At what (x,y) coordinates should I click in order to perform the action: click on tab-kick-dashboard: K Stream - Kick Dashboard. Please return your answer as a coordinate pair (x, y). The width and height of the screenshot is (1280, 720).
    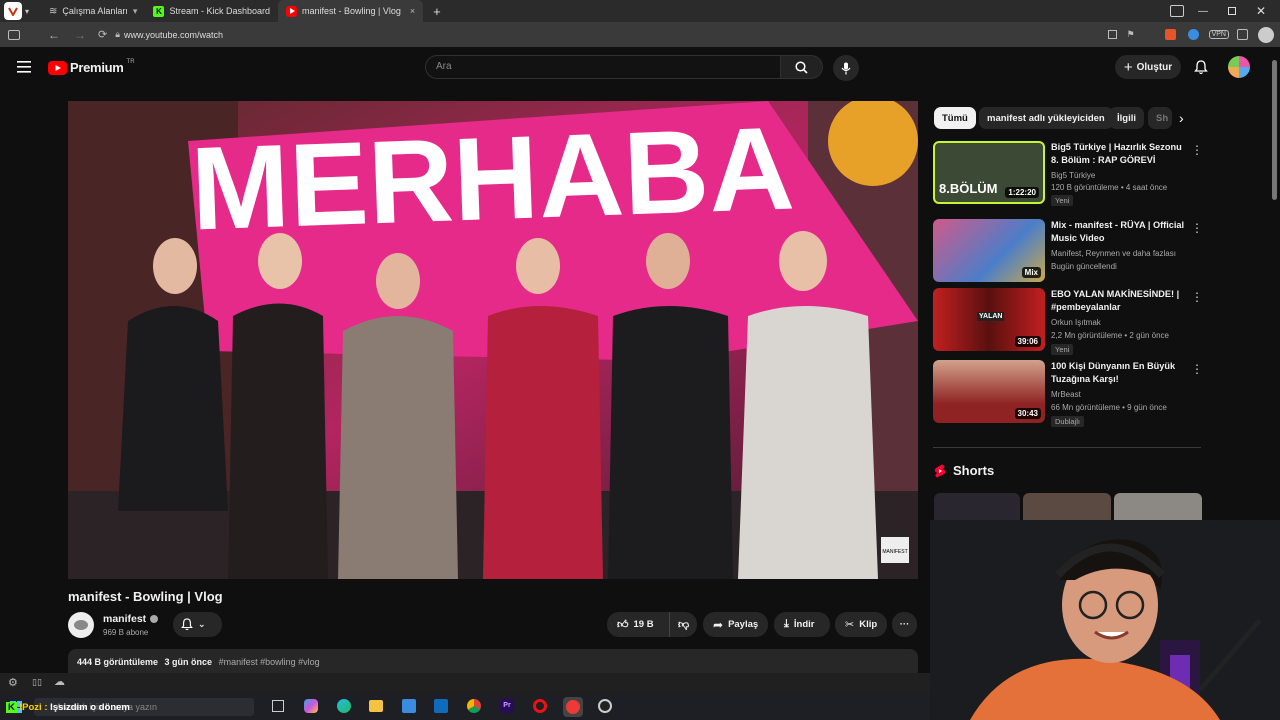
    Looking at the image, I should click on (211, 11).